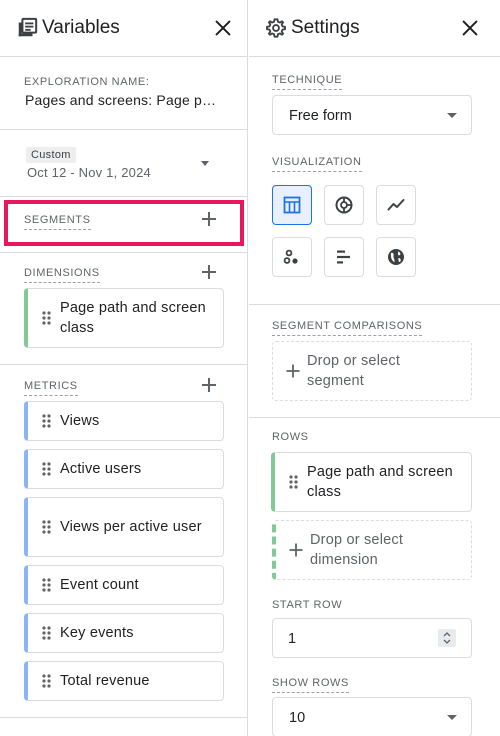 The width and height of the screenshot is (500, 736). Describe the element at coordinates (307, 605) in the screenshot. I see `start-row-label: START ROW` at that location.